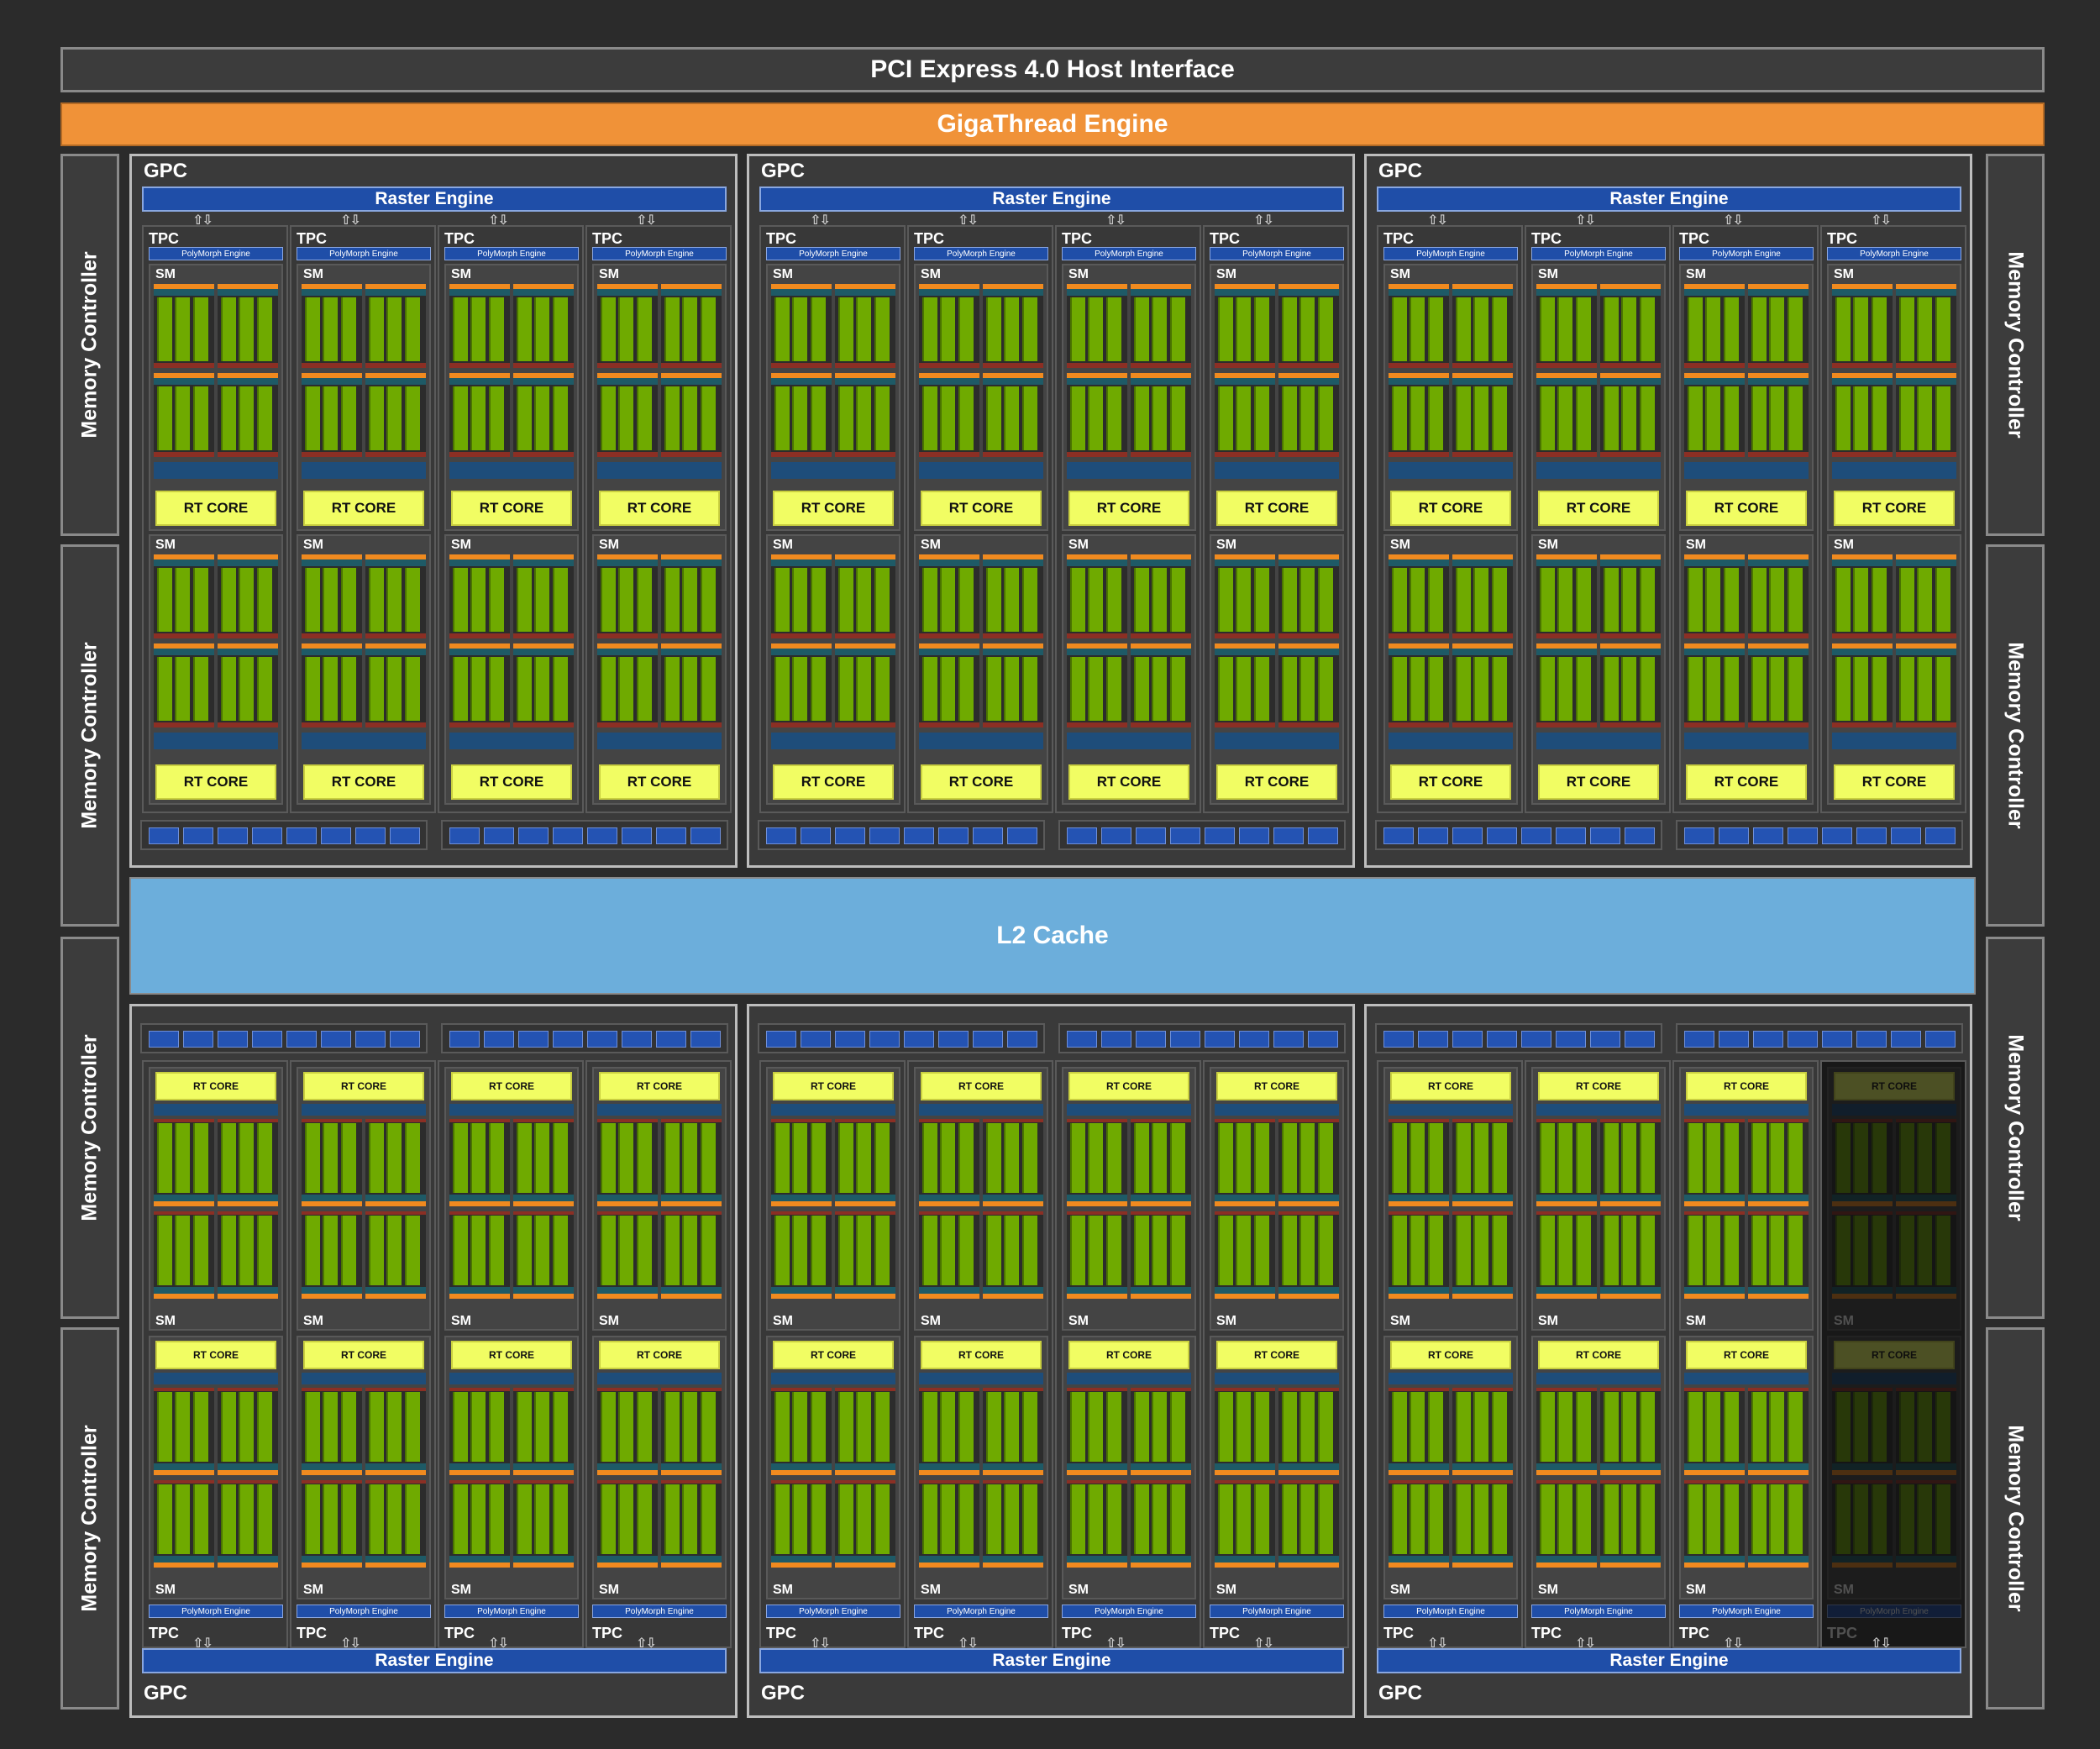 The width and height of the screenshot is (2100, 1749). I want to click on polymorph-engine: PolyMorph Engine, so click(659, 1612).